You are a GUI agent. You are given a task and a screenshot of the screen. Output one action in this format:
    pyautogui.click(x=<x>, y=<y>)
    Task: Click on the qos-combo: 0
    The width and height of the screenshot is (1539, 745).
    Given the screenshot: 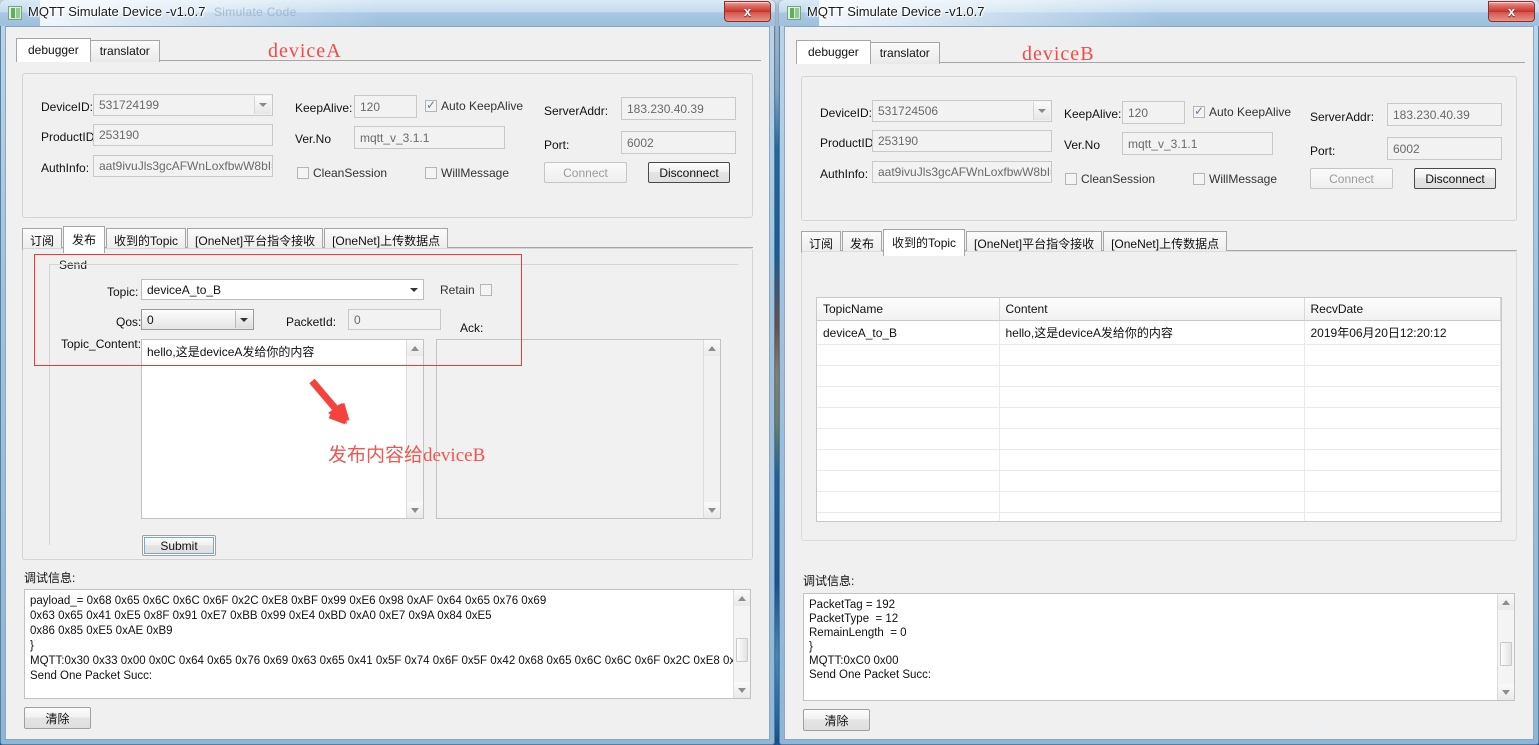 What is the action you would take?
    pyautogui.click(x=197, y=319)
    